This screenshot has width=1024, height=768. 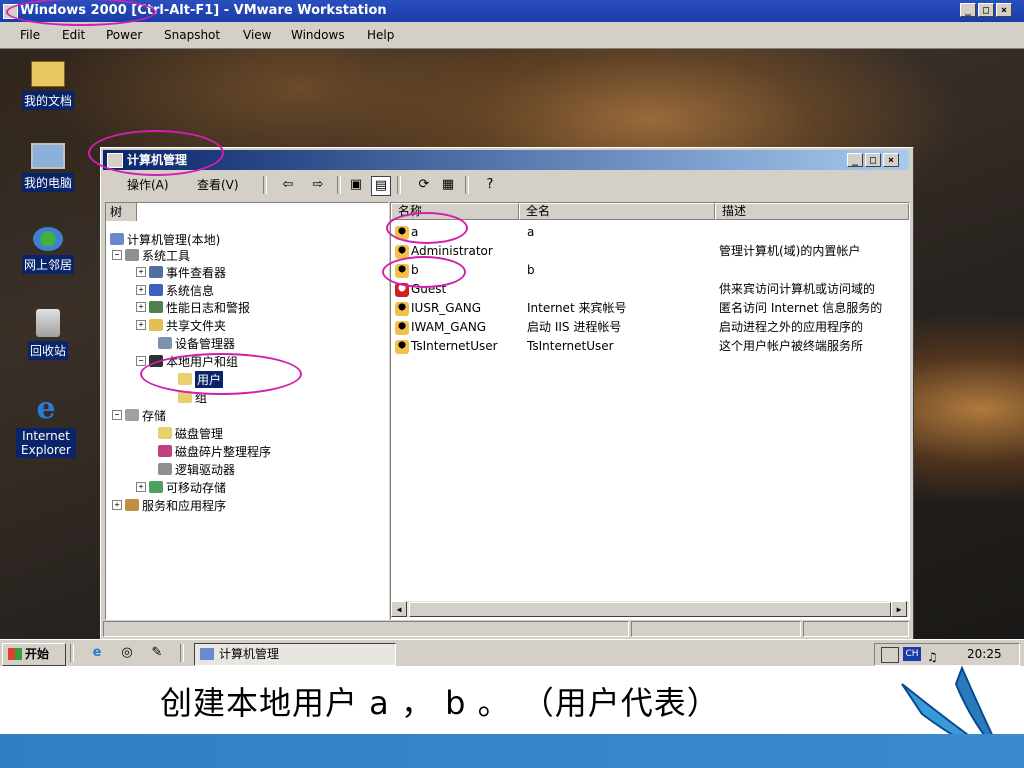 What do you see at coordinates (650, 232) in the screenshot?
I see `table-row: a a` at bounding box center [650, 232].